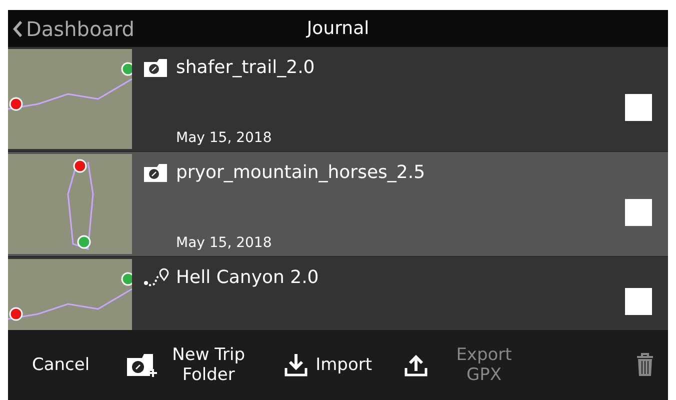  Describe the element at coordinates (247, 277) in the screenshot. I see `entry-title: Hell Canyon 2.0` at that location.